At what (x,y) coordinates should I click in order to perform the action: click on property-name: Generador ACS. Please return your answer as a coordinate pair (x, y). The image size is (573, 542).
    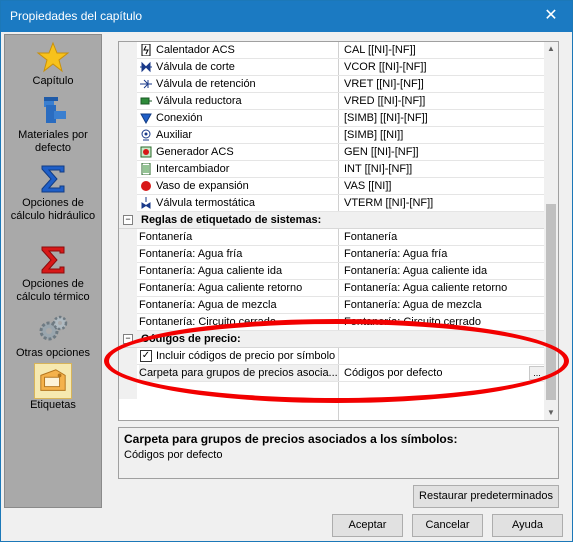
    Looking at the image, I should click on (239, 152).